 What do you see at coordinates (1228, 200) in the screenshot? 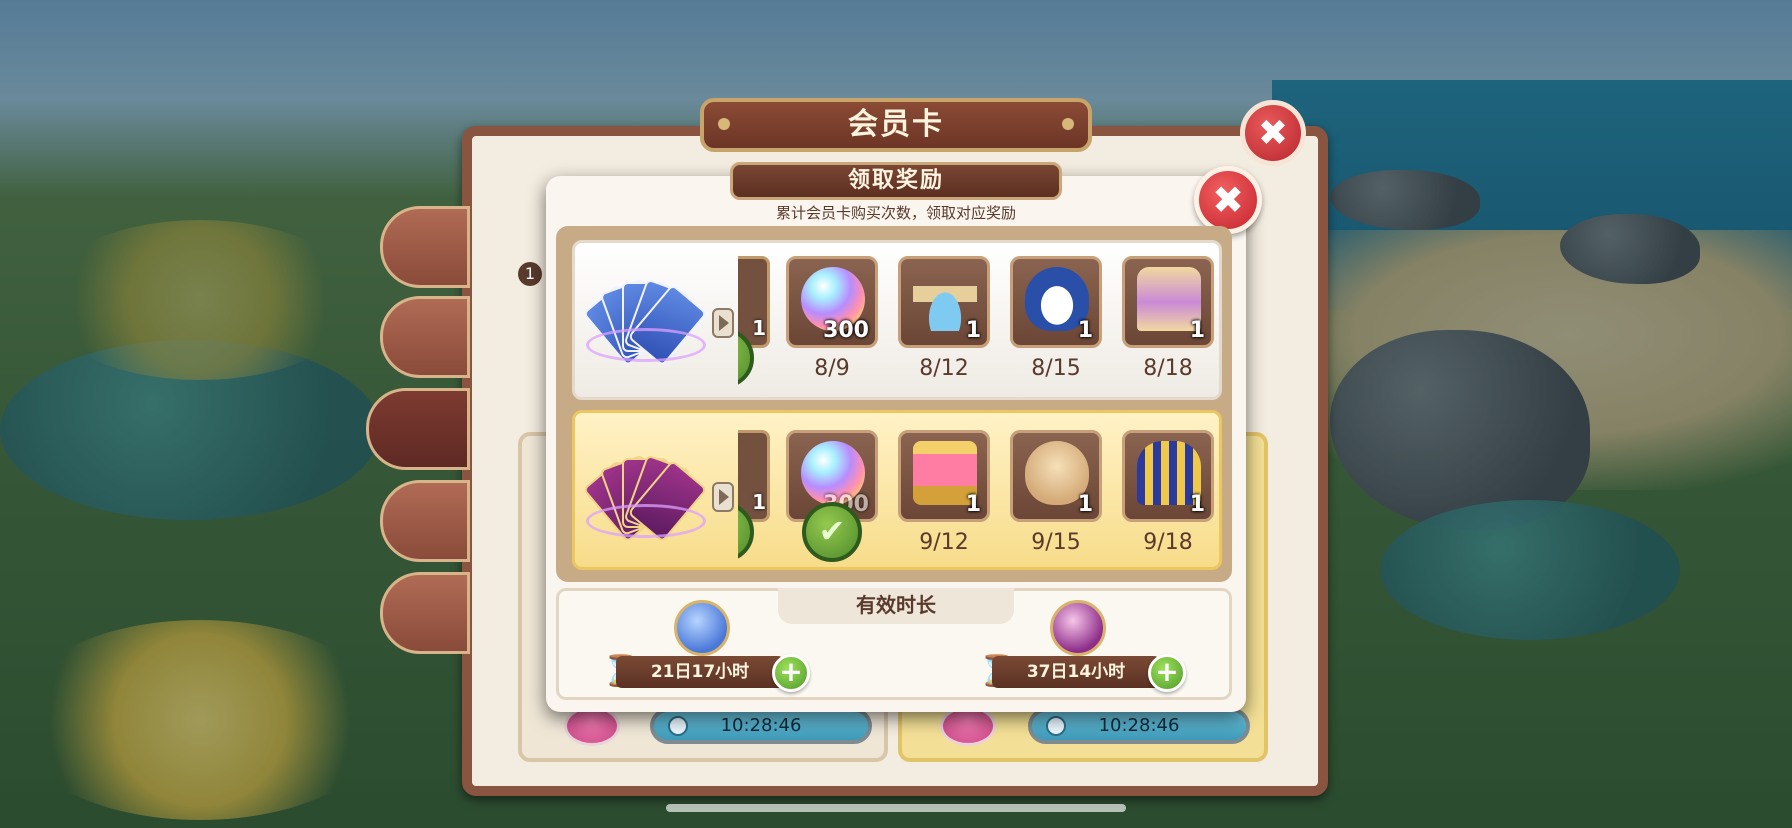
I see `dialog-close-button: ✖` at bounding box center [1228, 200].